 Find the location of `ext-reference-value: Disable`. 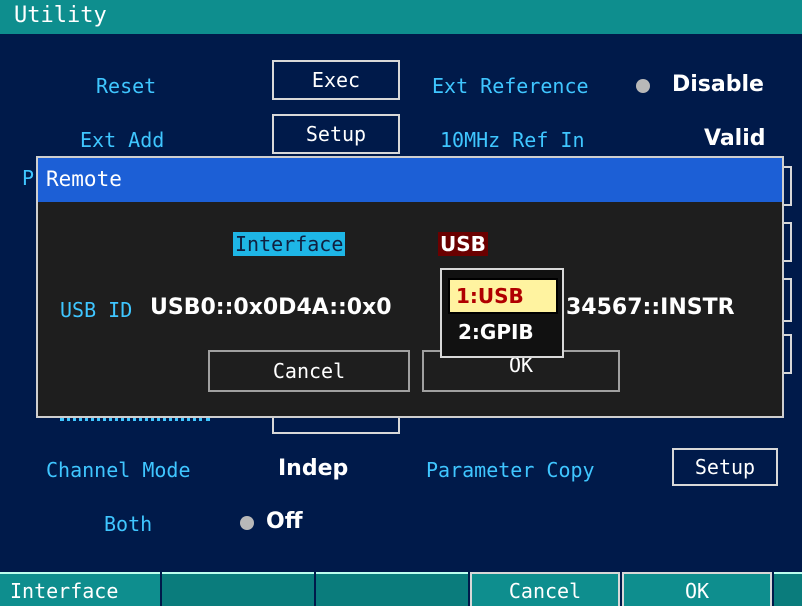

ext-reference-value: Disable is located at coordinates (718, 84).